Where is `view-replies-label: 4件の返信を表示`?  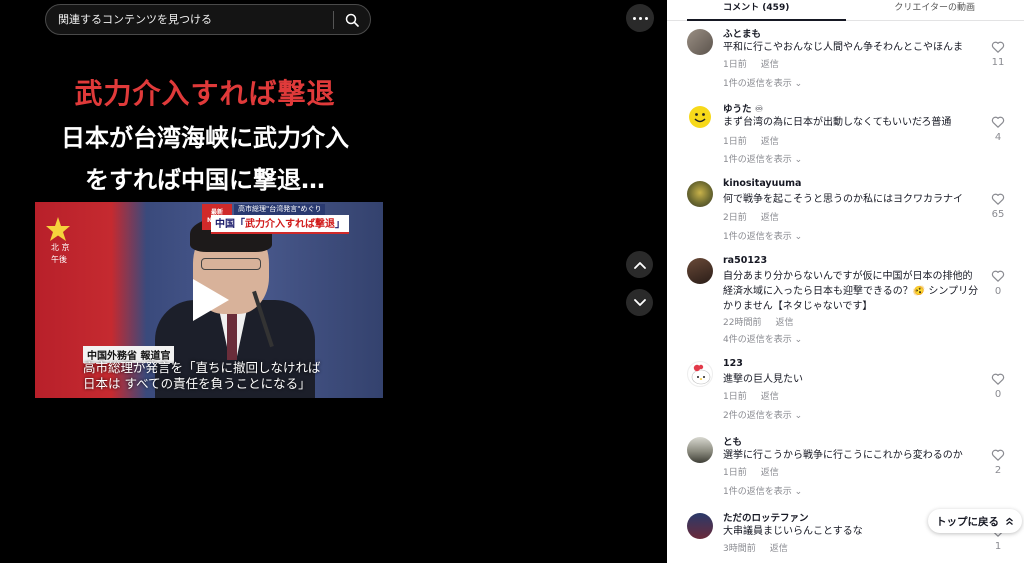
view-replies-label: 4件の返信を表示 is located at coordinates (757, 340).